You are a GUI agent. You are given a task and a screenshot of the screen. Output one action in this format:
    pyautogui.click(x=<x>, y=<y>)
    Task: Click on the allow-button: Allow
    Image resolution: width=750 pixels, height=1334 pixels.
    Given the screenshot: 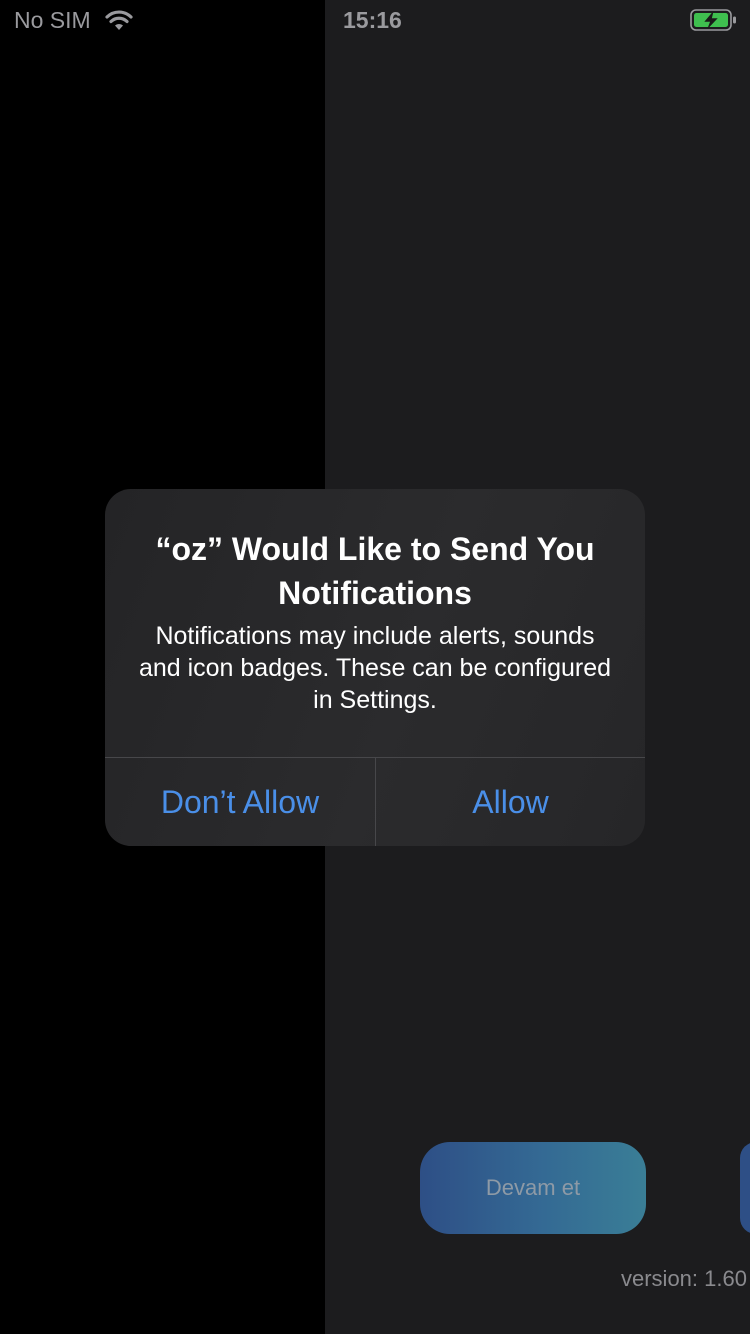 What is the action you would take?
    pyautogui.click(x=510, y=802)
    